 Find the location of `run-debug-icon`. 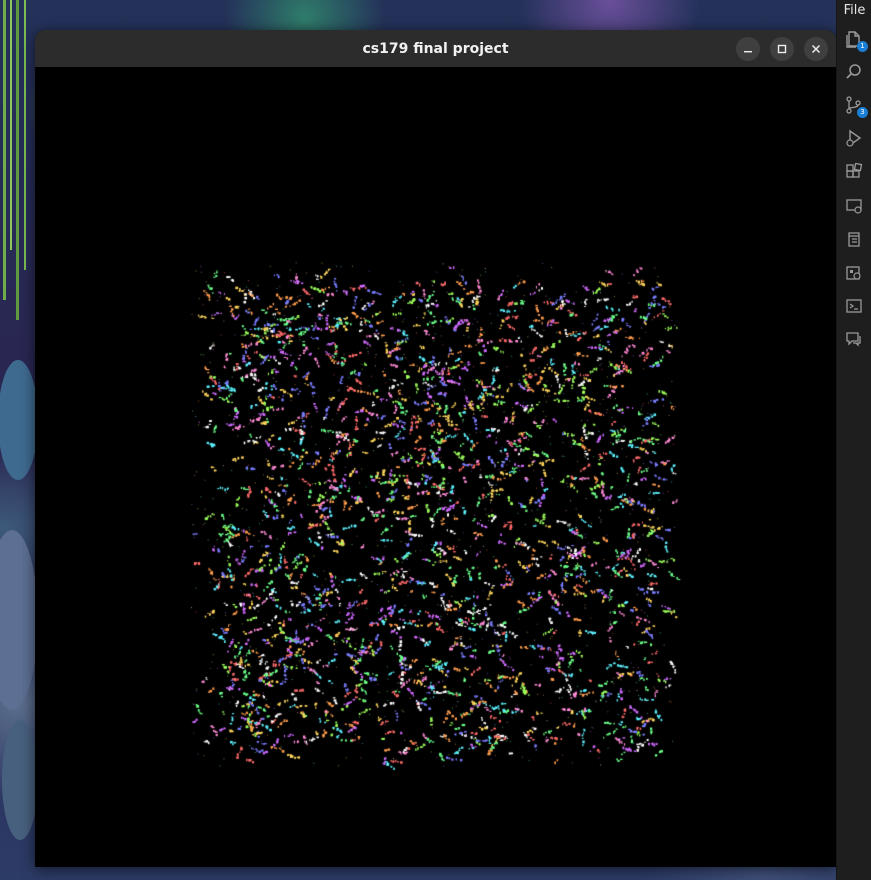

run-debug-icon is located at coordinates (854, 138).